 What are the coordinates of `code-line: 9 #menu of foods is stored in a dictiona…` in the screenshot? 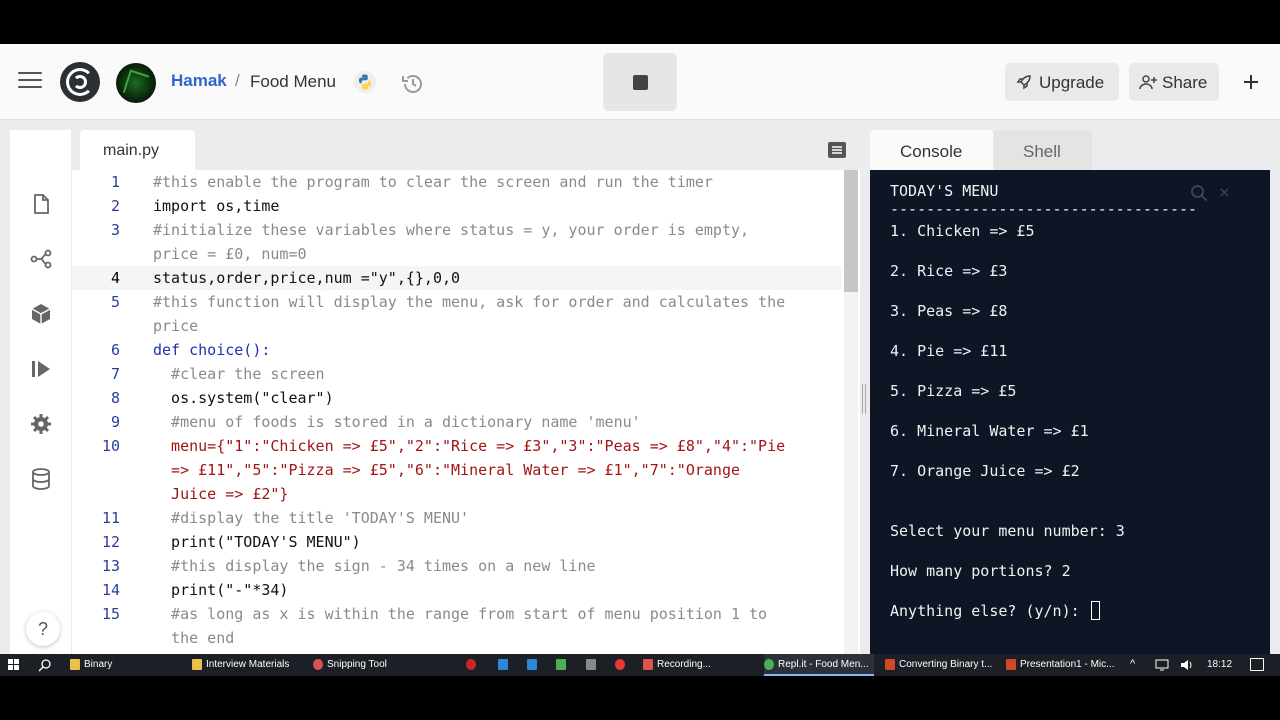 It's located at (457, 422).